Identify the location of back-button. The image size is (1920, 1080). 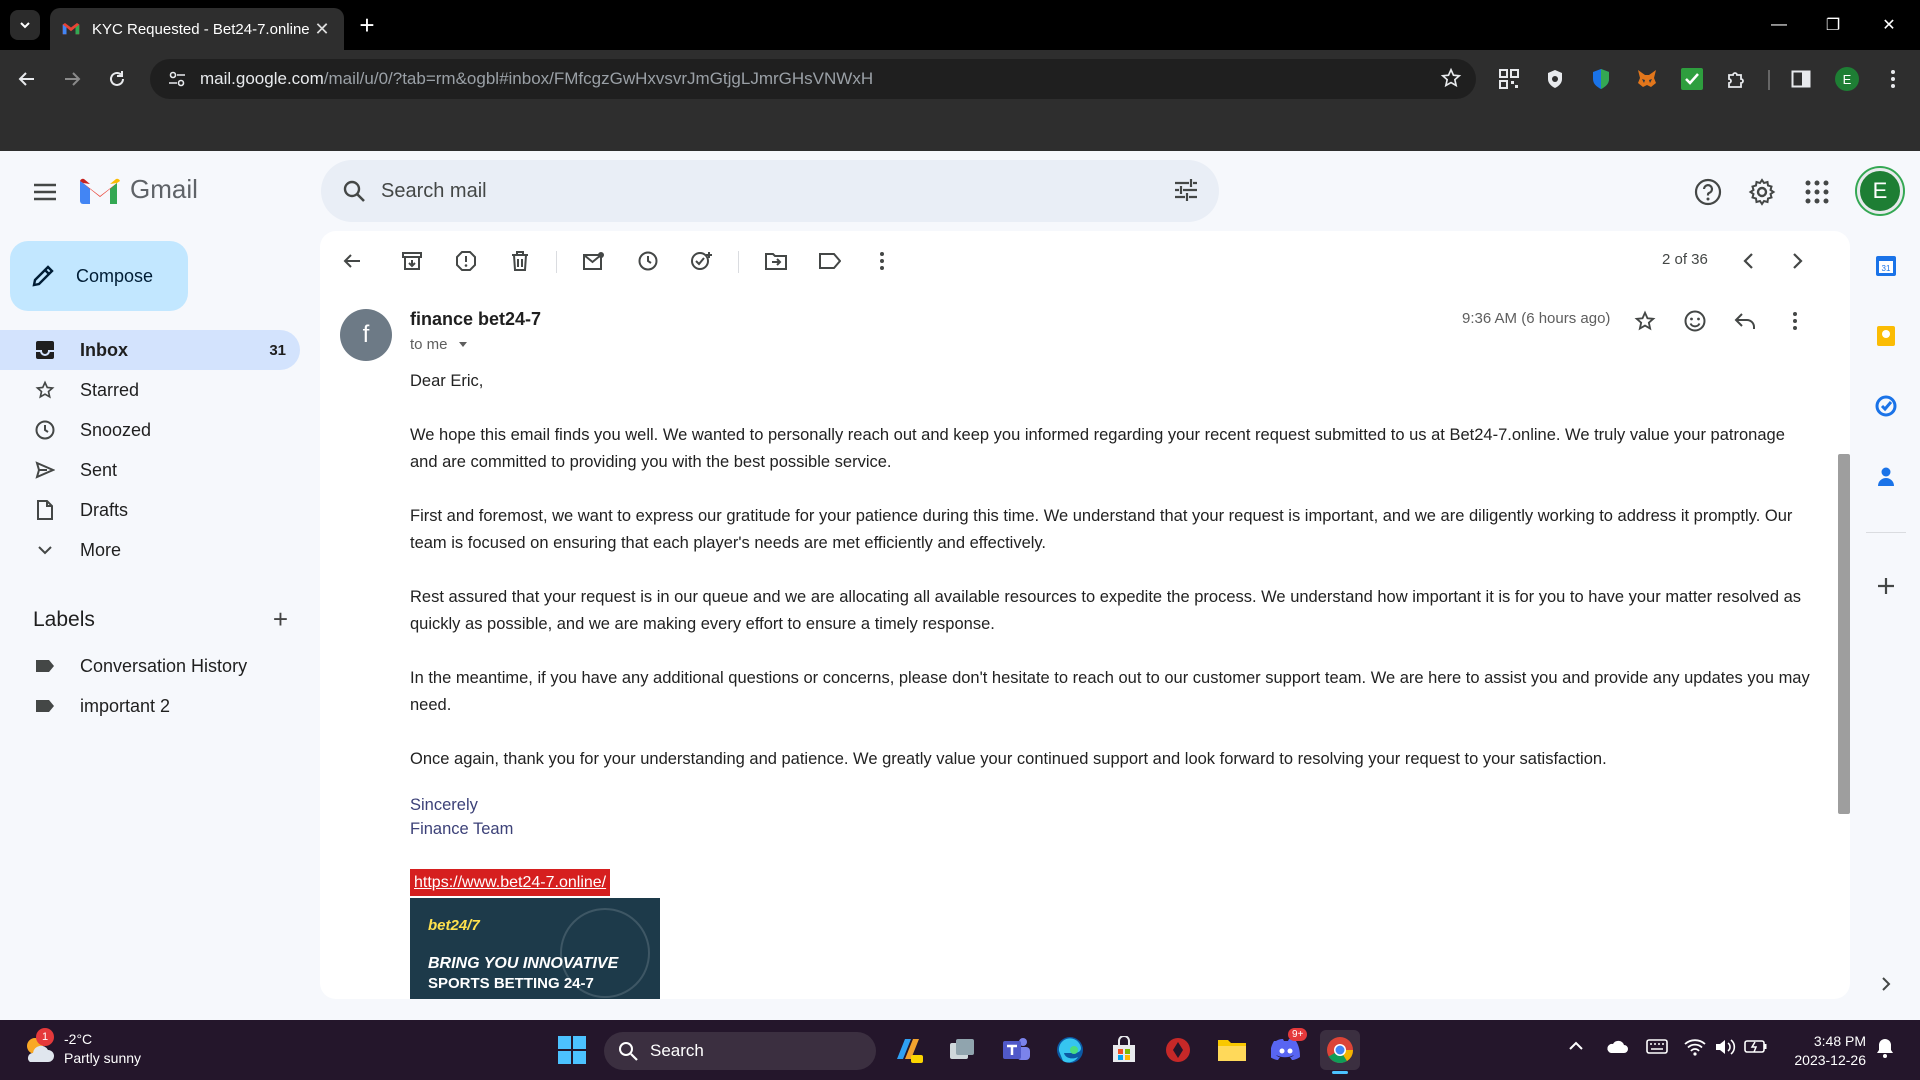
(27, 79).